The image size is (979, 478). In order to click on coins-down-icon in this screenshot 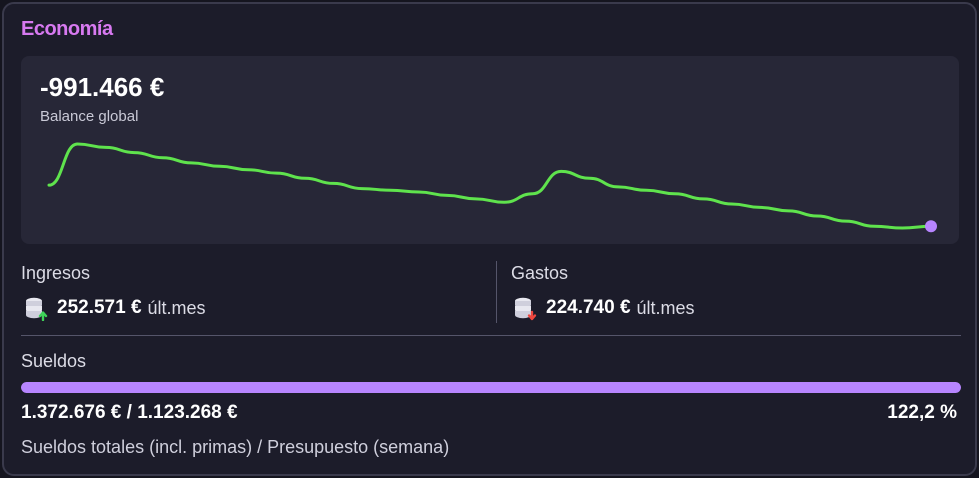, I will do `click(526, 309)`.